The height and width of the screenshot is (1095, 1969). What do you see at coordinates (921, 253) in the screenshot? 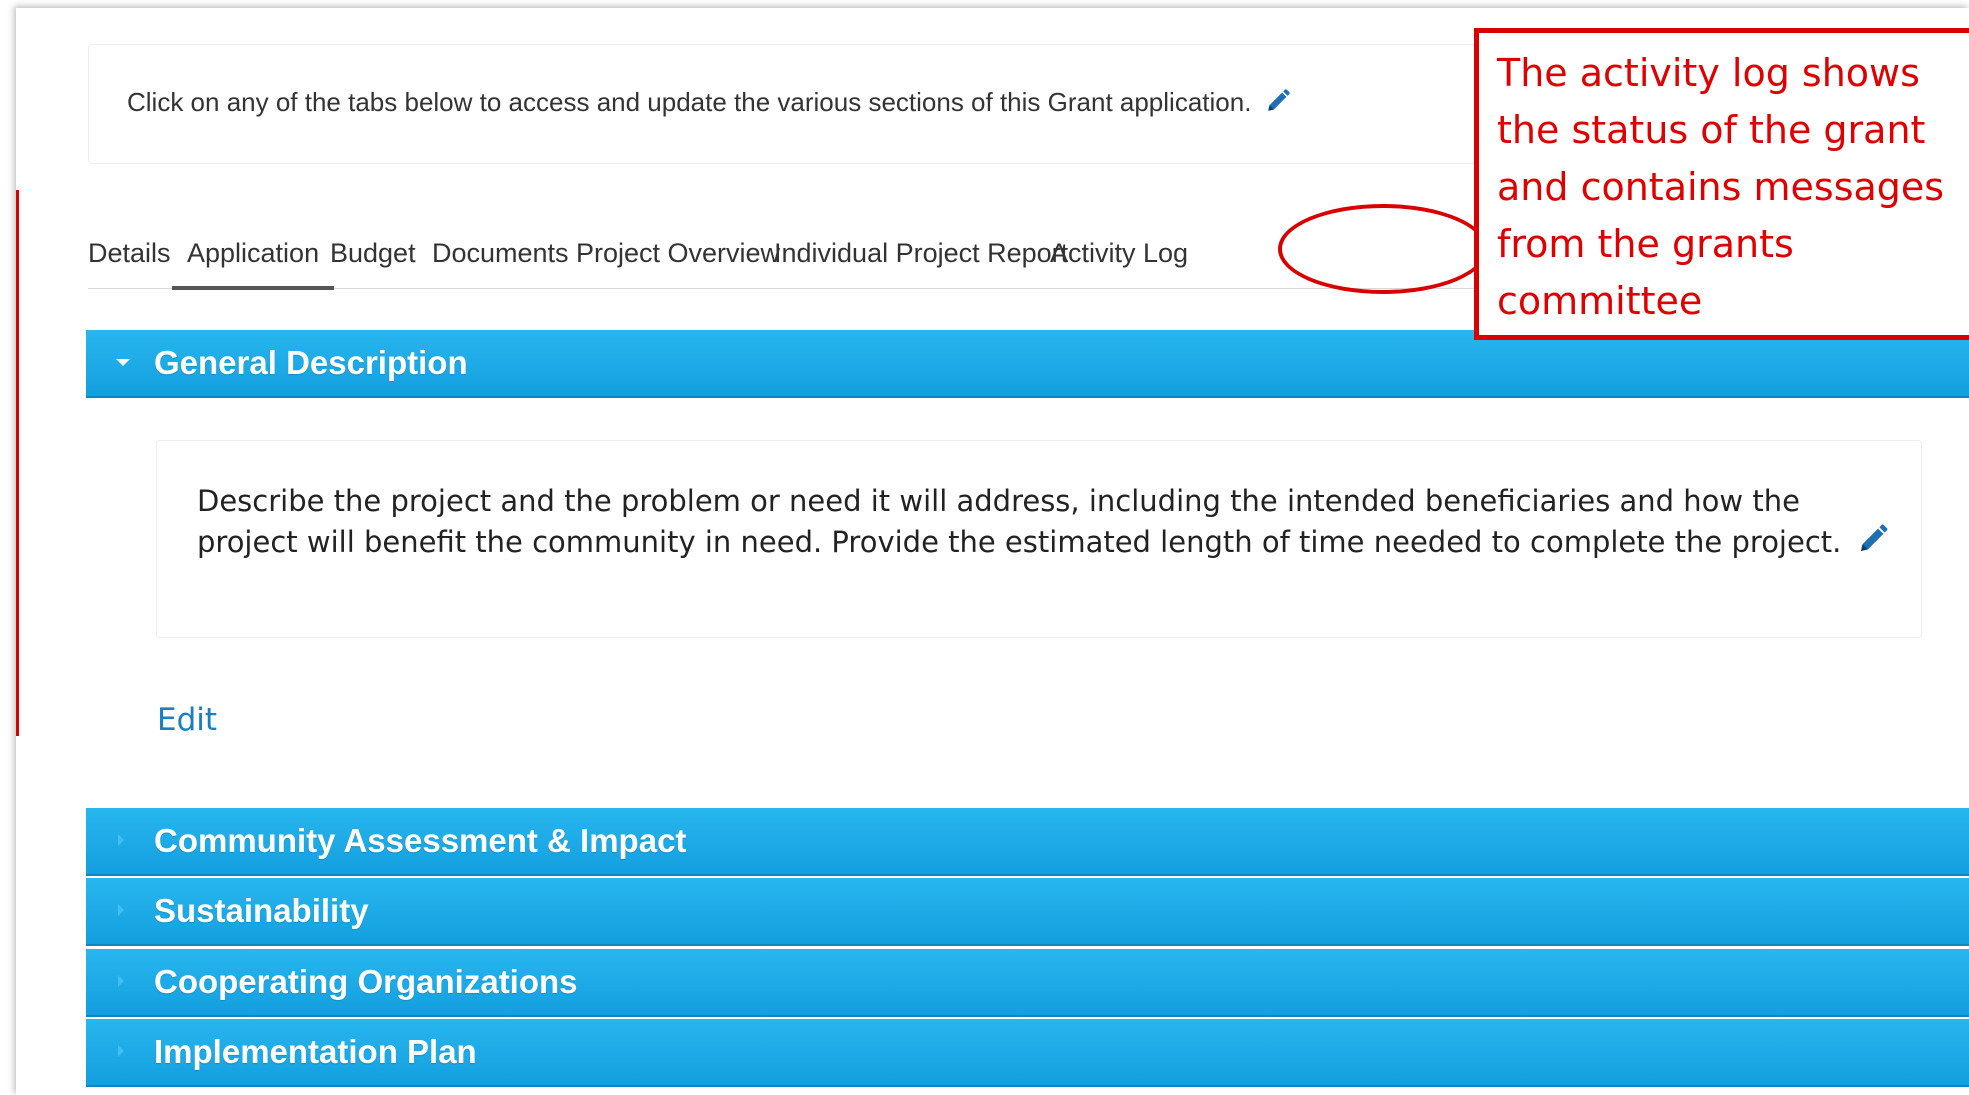
I see `tab-individual-project-report: Individual Project Report` at bounding box center [921, 253].